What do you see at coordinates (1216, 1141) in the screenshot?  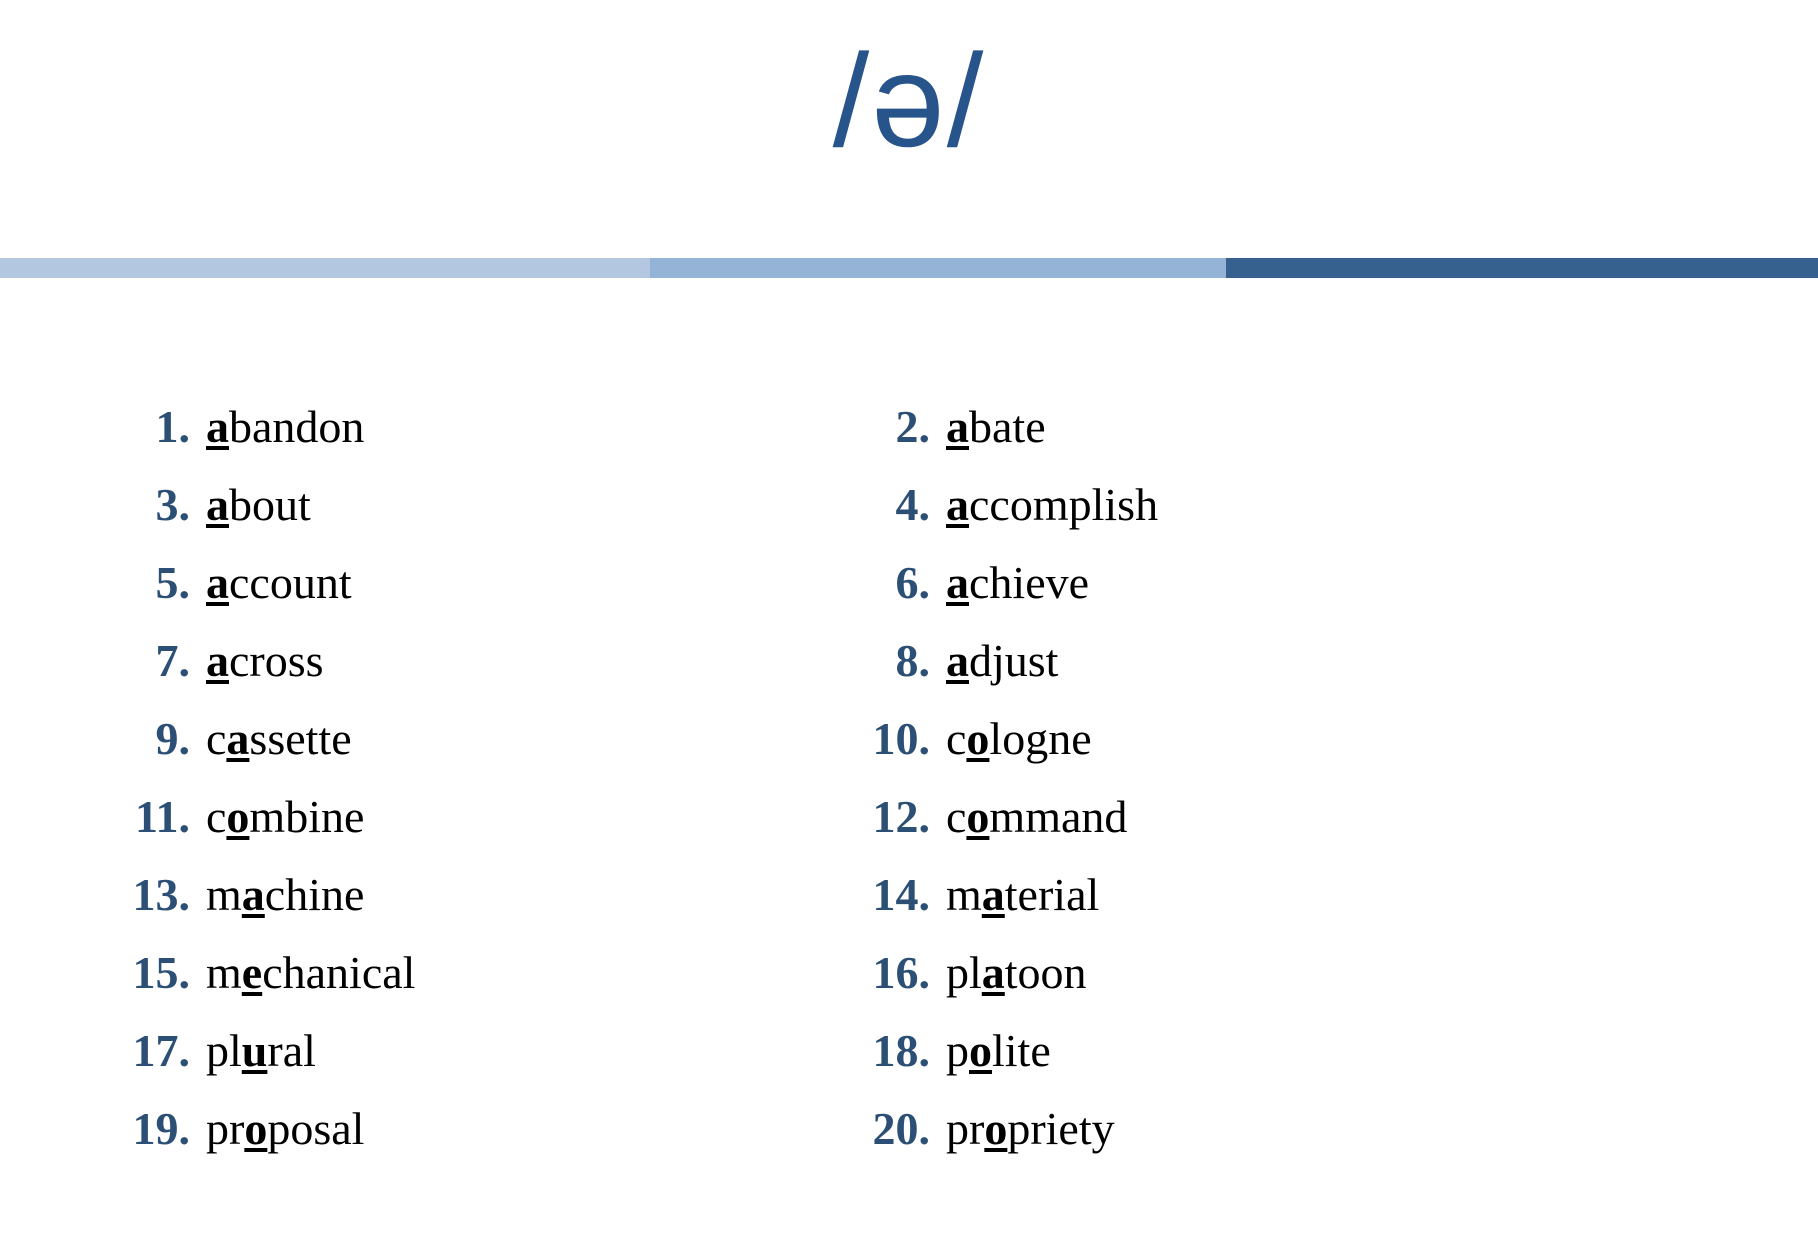 I see `word-list-item: 20. propriety` at bounding box center [1216, 1141].